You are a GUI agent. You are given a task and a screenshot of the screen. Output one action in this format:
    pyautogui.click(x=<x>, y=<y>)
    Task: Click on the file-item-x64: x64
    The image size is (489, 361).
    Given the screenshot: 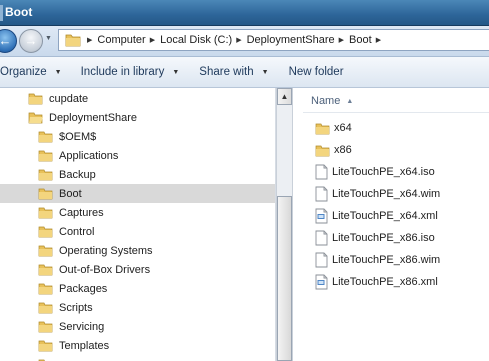 What is the action you would take?
    pyautogui.click(x=333, y=128)
    